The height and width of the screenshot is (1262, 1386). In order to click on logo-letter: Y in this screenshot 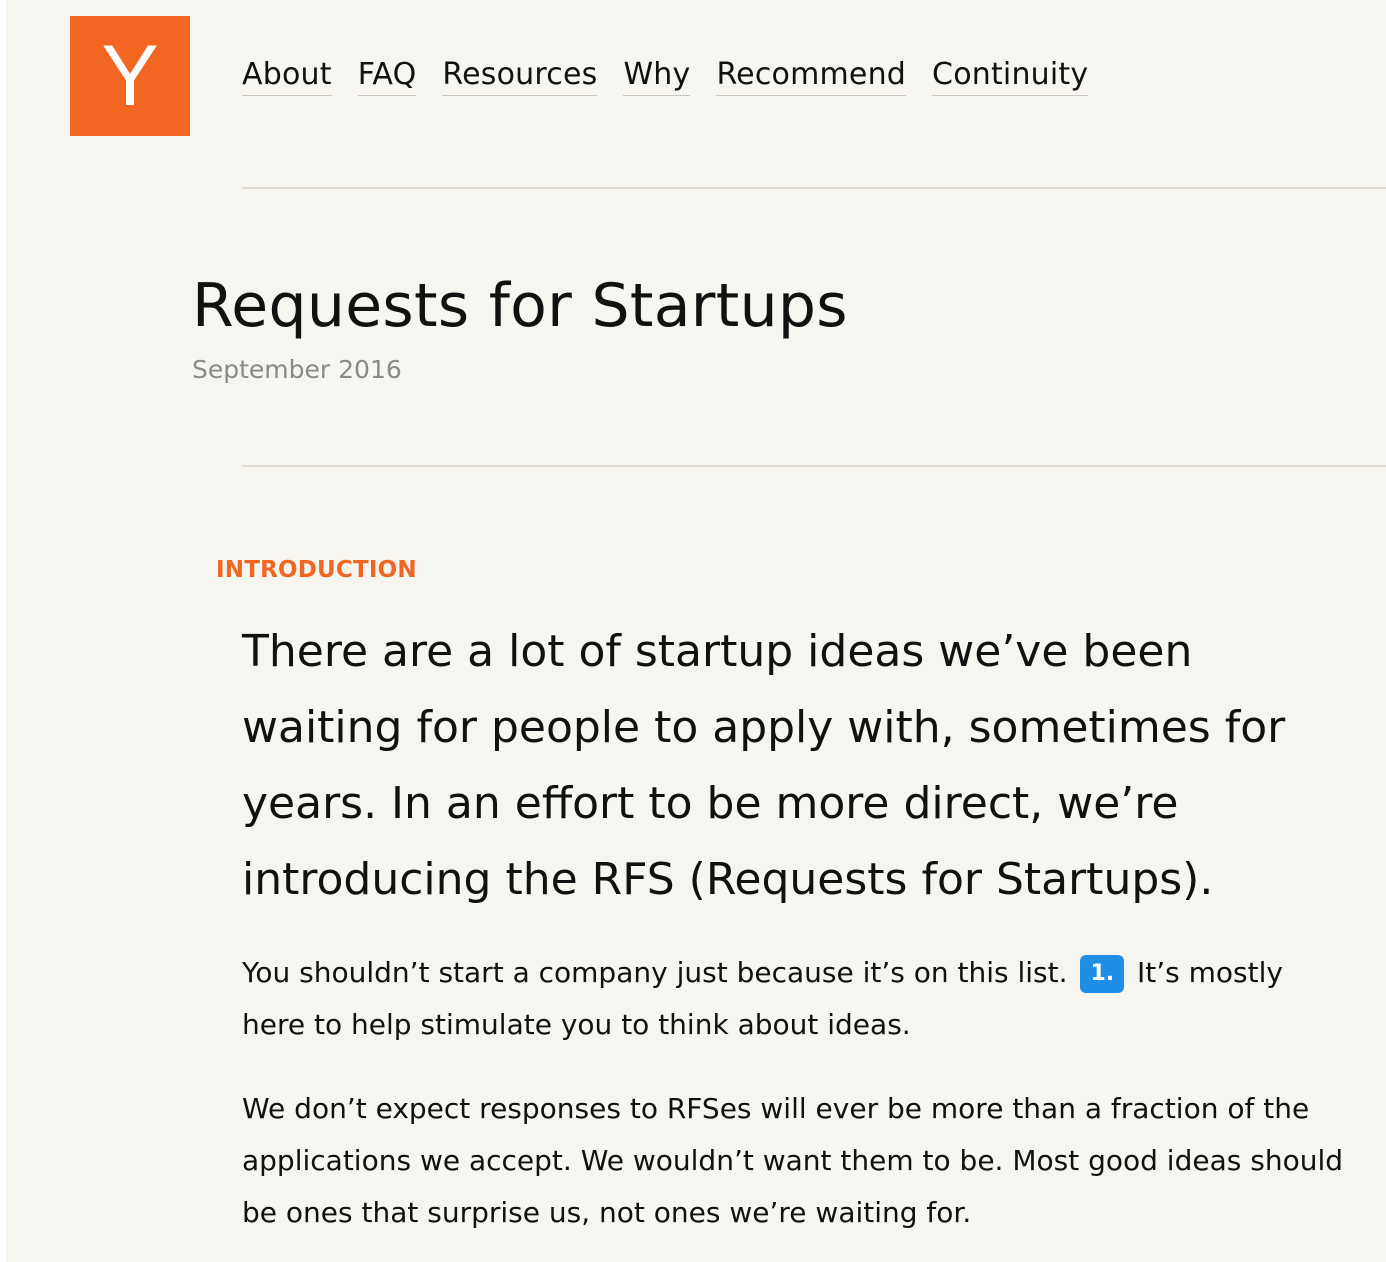, I will do `click(130, 76)`.